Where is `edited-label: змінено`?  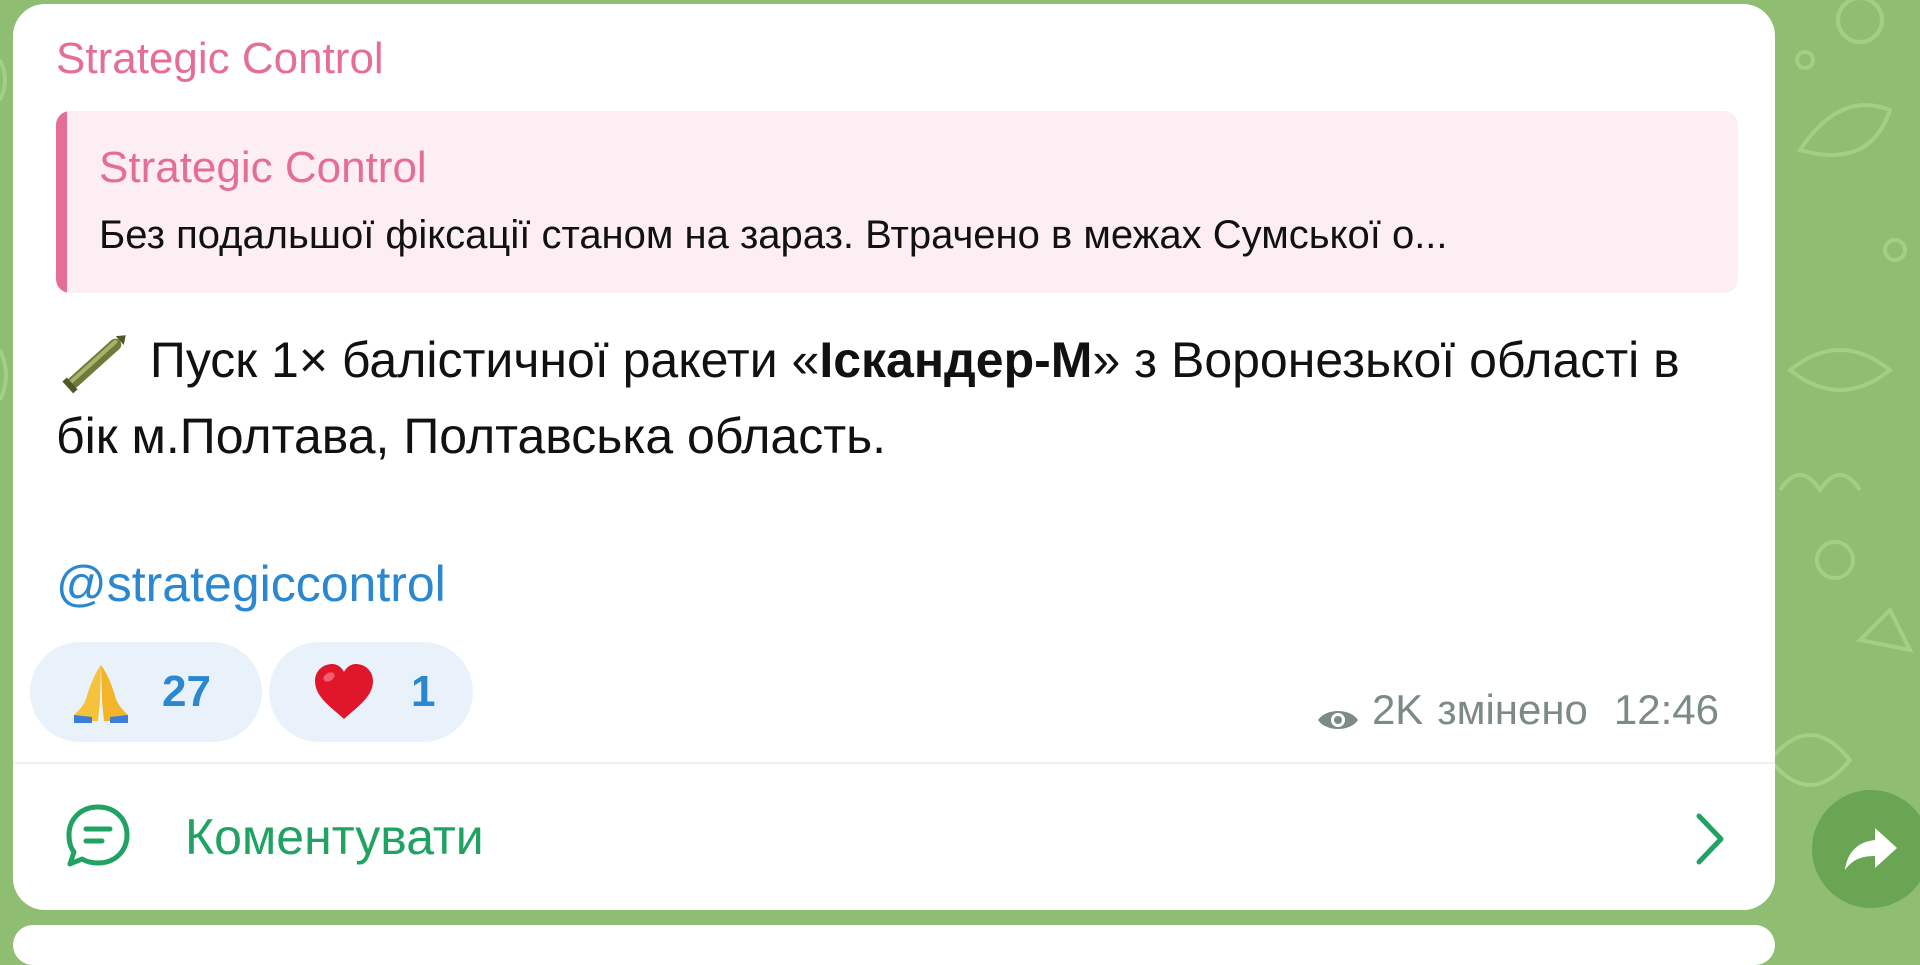
edited-label: змінено is located at coordinates (1512, 709).